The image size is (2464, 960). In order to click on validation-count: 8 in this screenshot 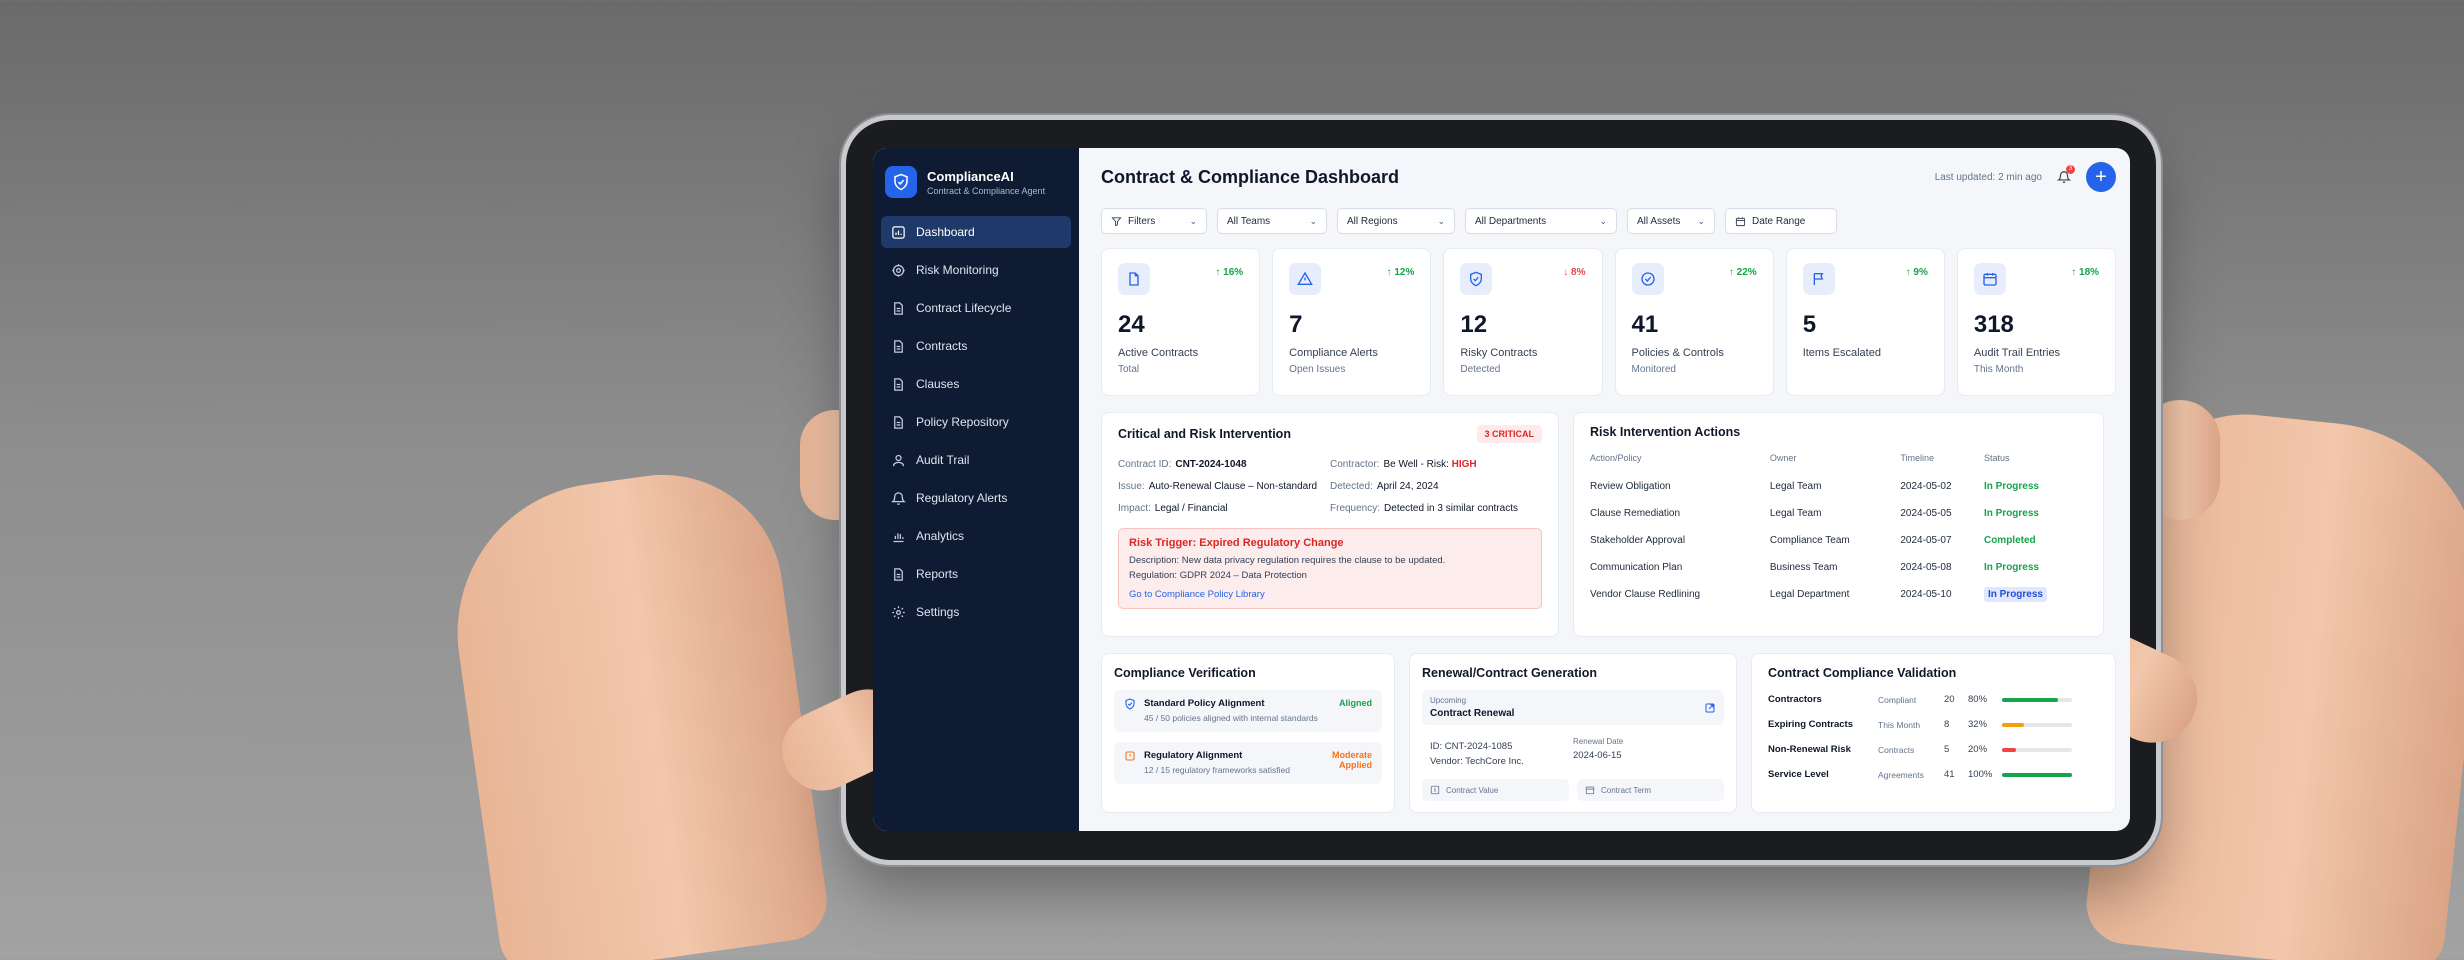, I will do `click(1947, 724)`.